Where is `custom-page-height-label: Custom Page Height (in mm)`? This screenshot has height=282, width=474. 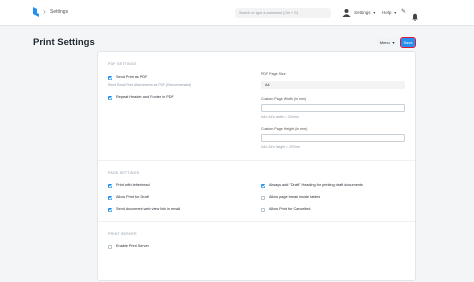
custom-page-height-label: Custom Page Height (in mm) is located at coordinates (284, 129).